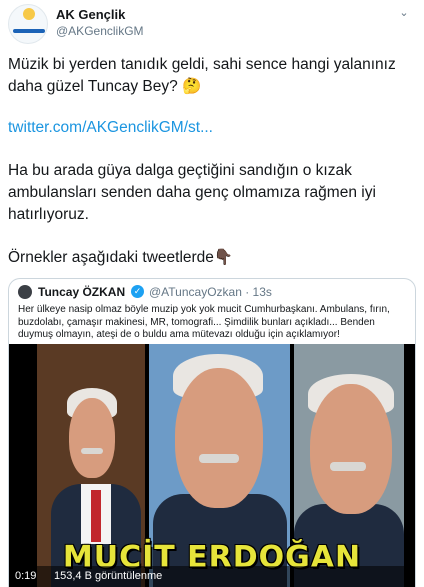  Describe the element at coordinates (137, 291) in the screenshot. I see `verified-badge-icon: ✓` at that location.